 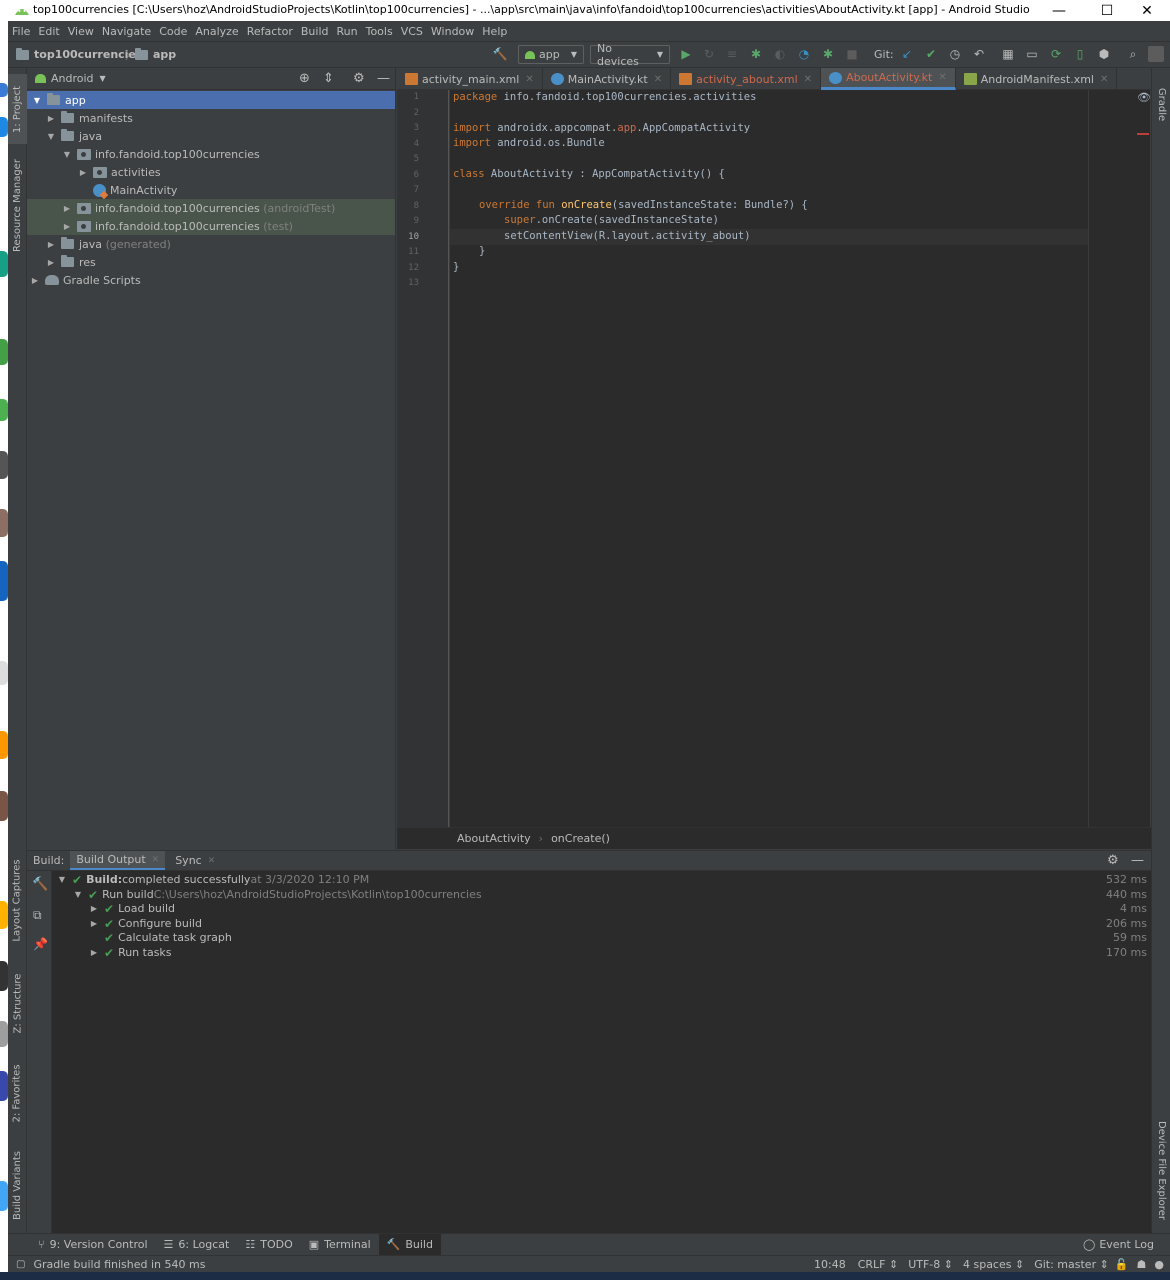 I want to click on sync-gradle-icon: ⟳, so click(x=1056, y=54).